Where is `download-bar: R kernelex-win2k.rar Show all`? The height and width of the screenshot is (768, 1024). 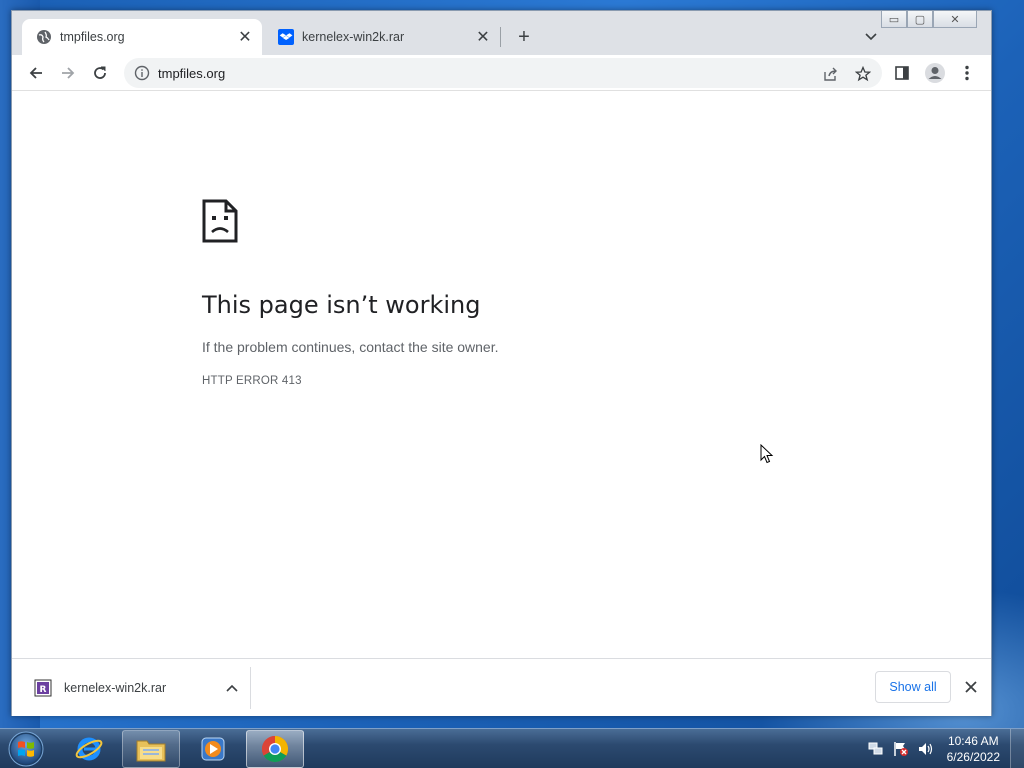 download-bar: R kernelex-win2k.rar Show all is located at coordinates (501, 687).